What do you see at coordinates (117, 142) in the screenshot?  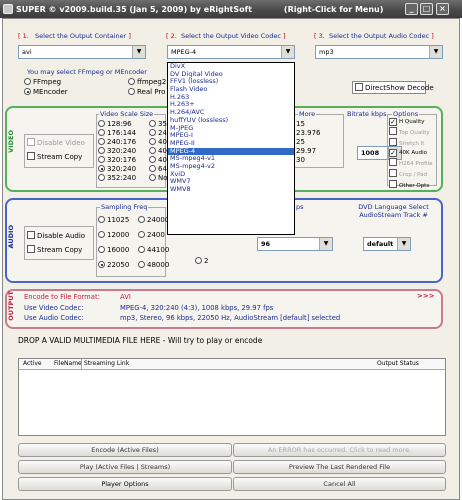 I see `scale-size-option: 240:176` at bounding box center [117, 142].